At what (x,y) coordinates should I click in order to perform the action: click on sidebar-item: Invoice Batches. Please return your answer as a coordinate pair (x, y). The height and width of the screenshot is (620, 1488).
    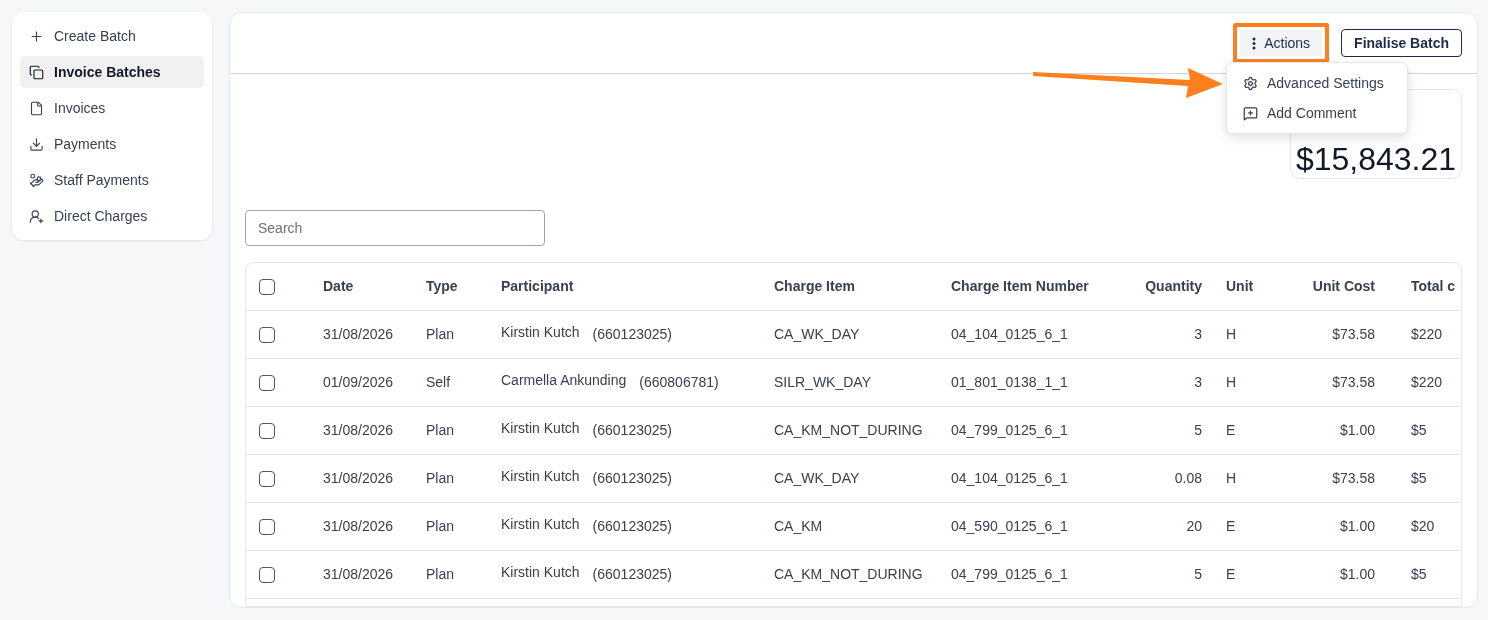
    Looking at the image, I should click on (112, 72).